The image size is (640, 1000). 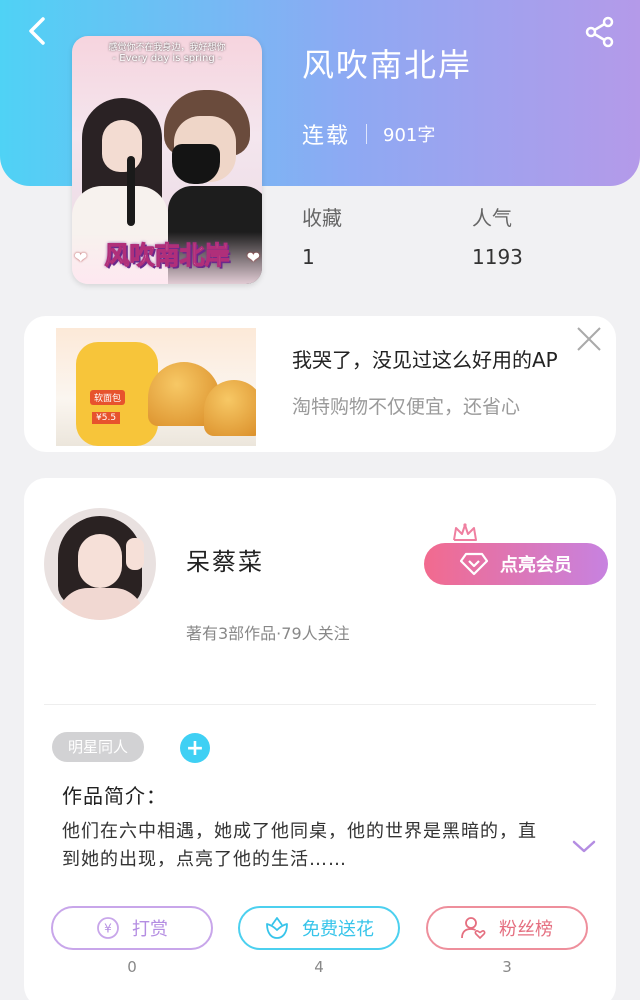 What do you see at coordinates (150, 929) in the screenshot?
I see `reward-label: 打赏` at bounding box center [150, 929].